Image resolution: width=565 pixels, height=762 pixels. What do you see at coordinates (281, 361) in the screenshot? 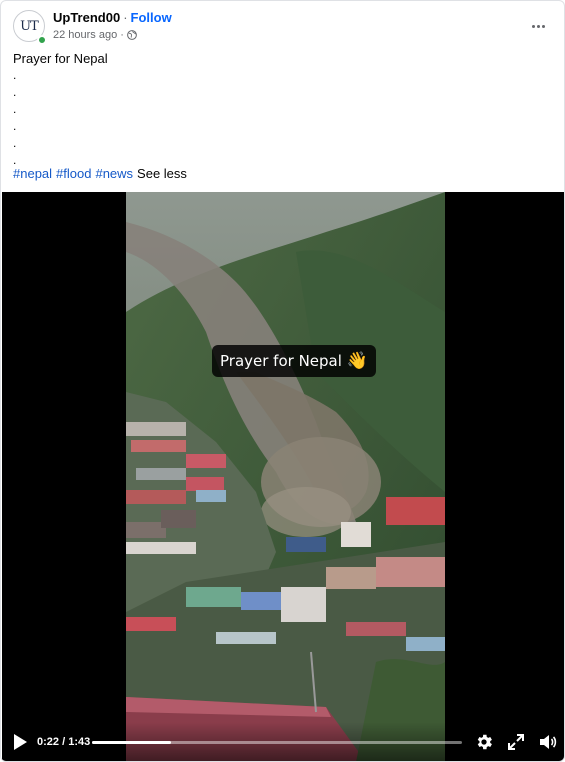
I see `caption-text: Prayer for Nepal` at bounding box center [281, 361].